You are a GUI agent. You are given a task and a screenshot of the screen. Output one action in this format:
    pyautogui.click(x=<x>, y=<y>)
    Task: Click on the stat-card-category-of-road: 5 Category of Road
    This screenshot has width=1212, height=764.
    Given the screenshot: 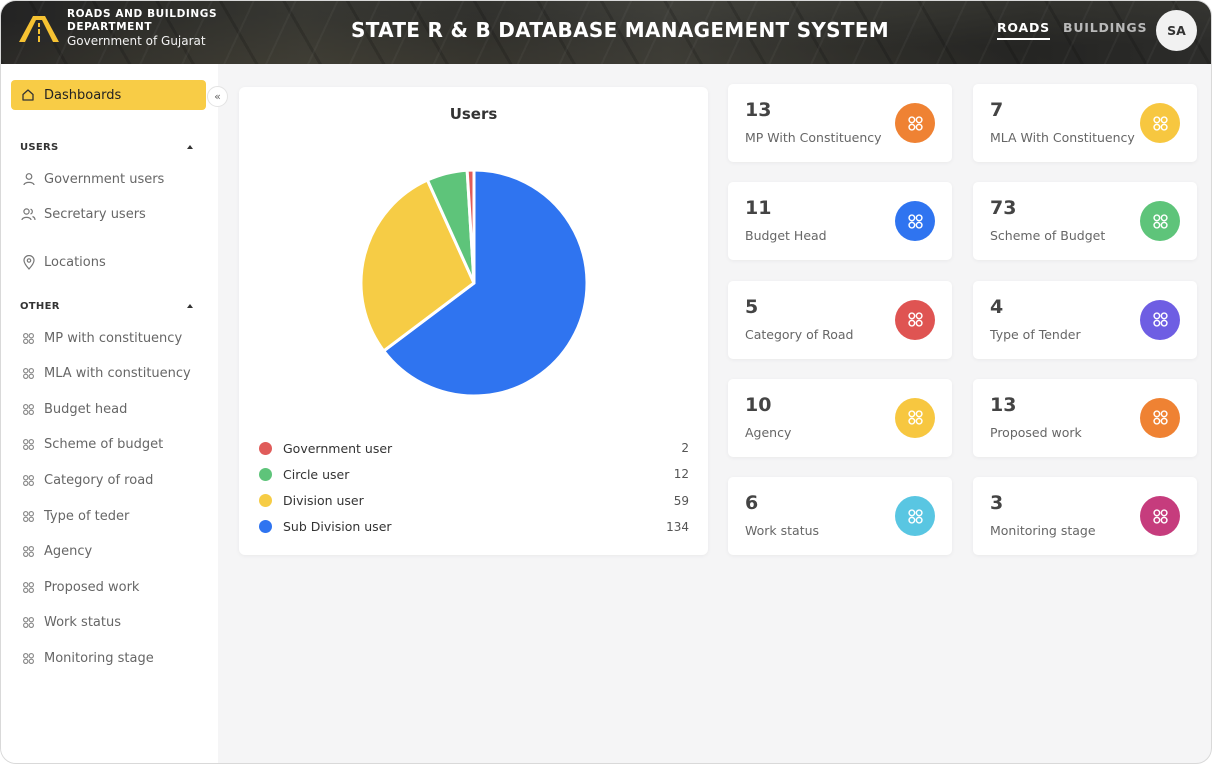 What is the action you would take?
    pyautogui.click(x=840, y=319)
    